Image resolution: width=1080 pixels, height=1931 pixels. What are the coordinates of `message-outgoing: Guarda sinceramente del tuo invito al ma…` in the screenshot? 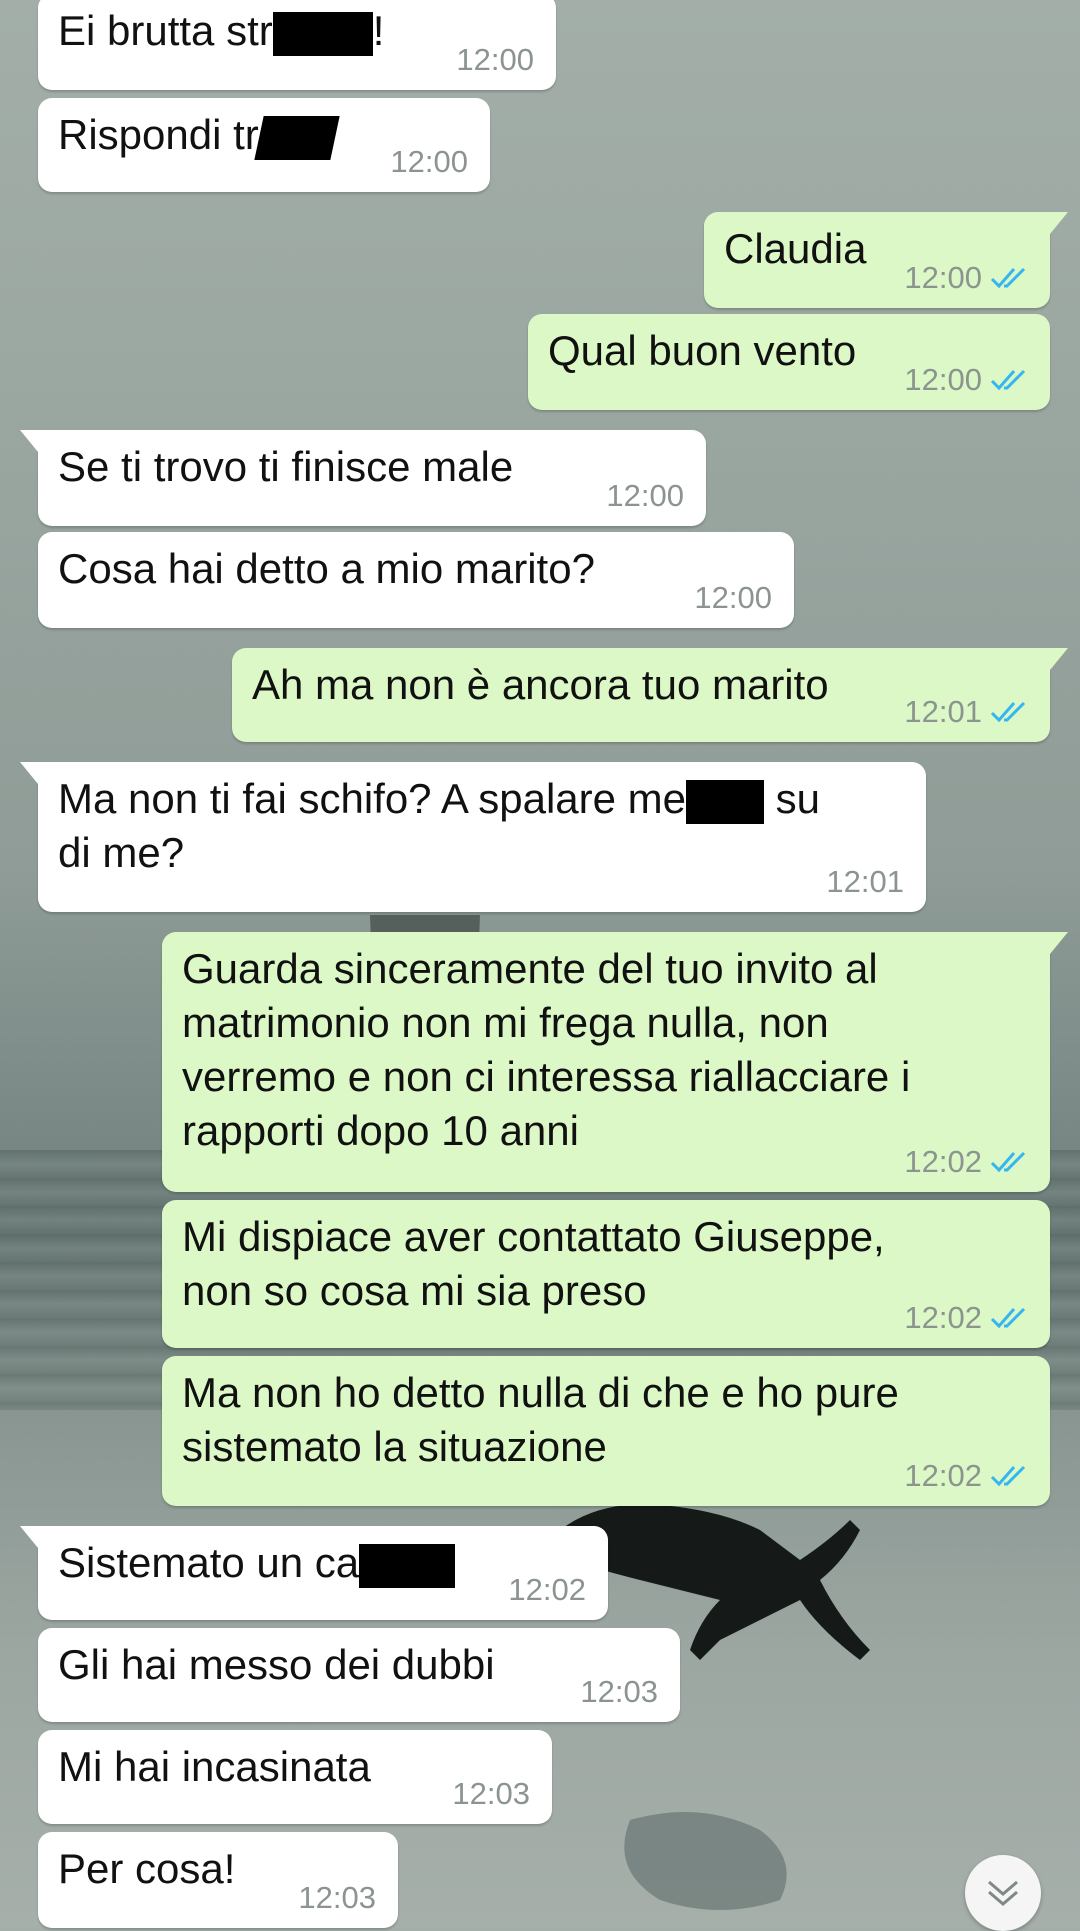 It's located at (615, 1062).